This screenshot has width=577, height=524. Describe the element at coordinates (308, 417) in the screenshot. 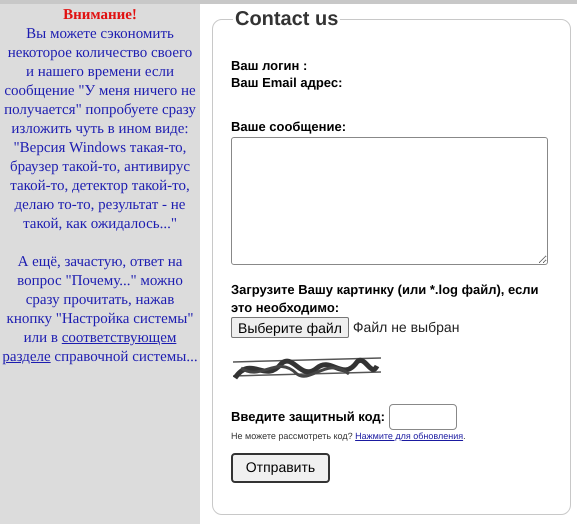

I see `code-label: Введите защитный код:` at that location.